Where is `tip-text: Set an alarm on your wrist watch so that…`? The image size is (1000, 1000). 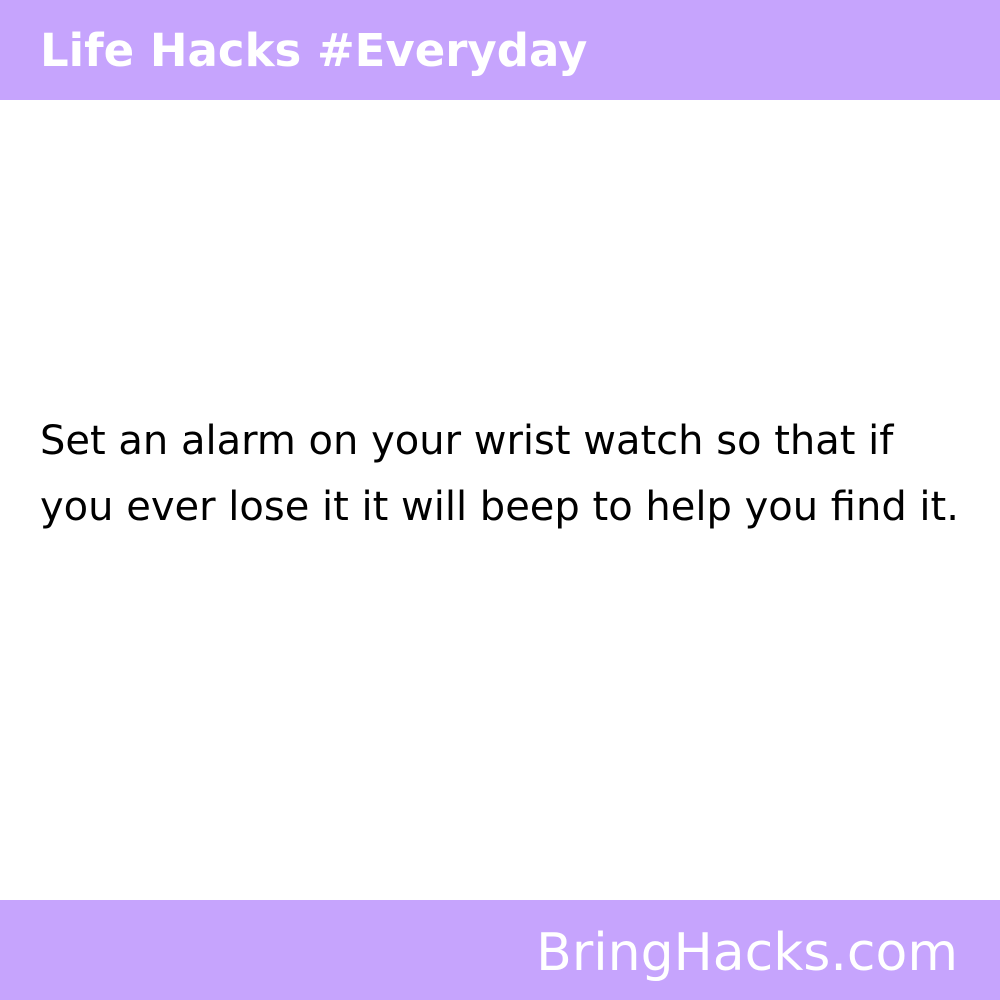
tip-text: Set an alarm on your wrist watch so that… is located at coordinates (499, 474).